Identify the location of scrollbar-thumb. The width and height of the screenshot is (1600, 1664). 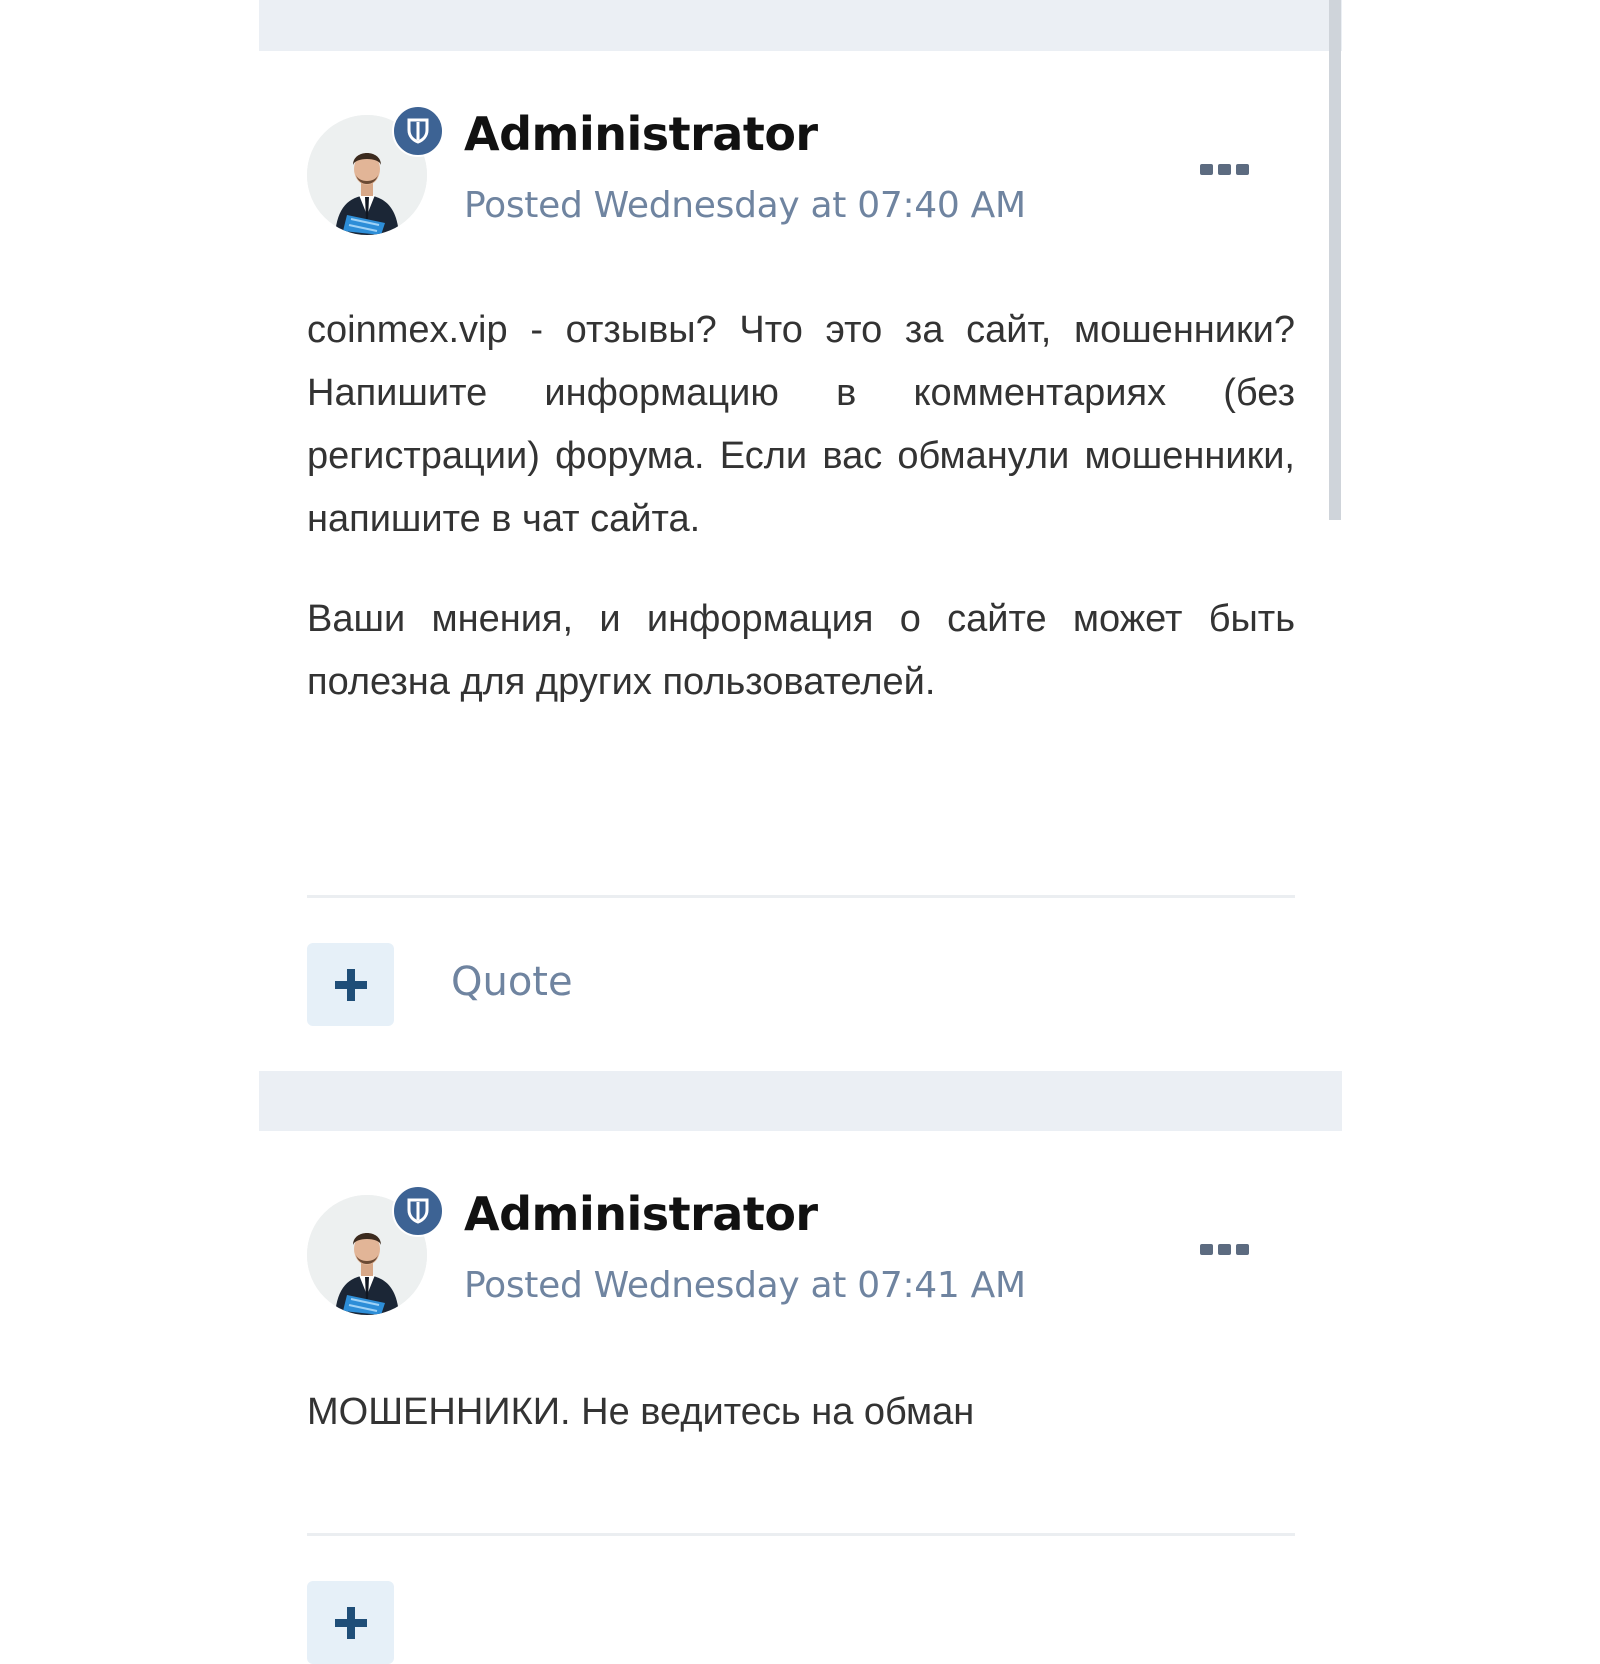
(1335, 260).